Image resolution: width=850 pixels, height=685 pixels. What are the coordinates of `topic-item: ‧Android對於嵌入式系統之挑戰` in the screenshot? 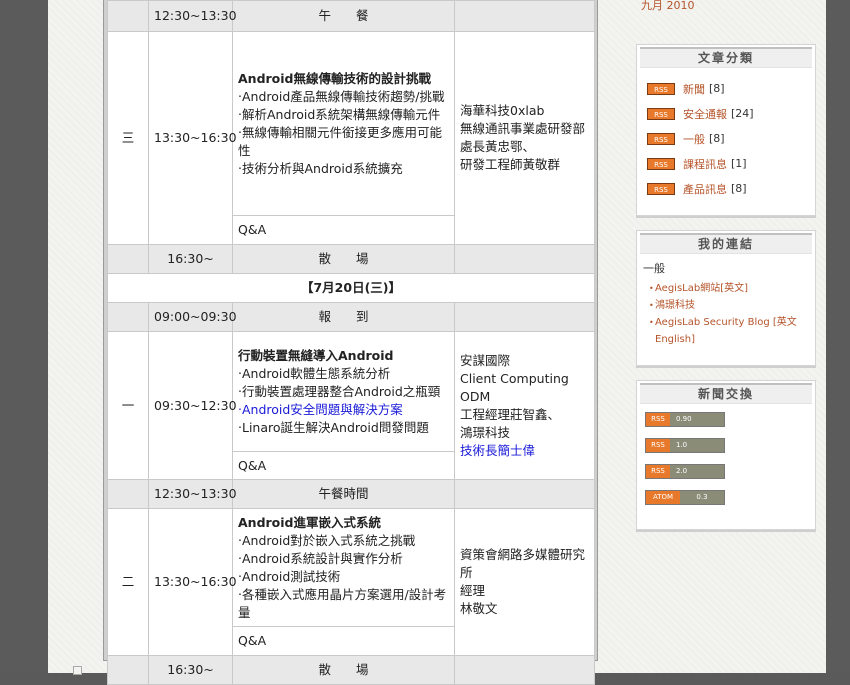 It's located at (327, 540).